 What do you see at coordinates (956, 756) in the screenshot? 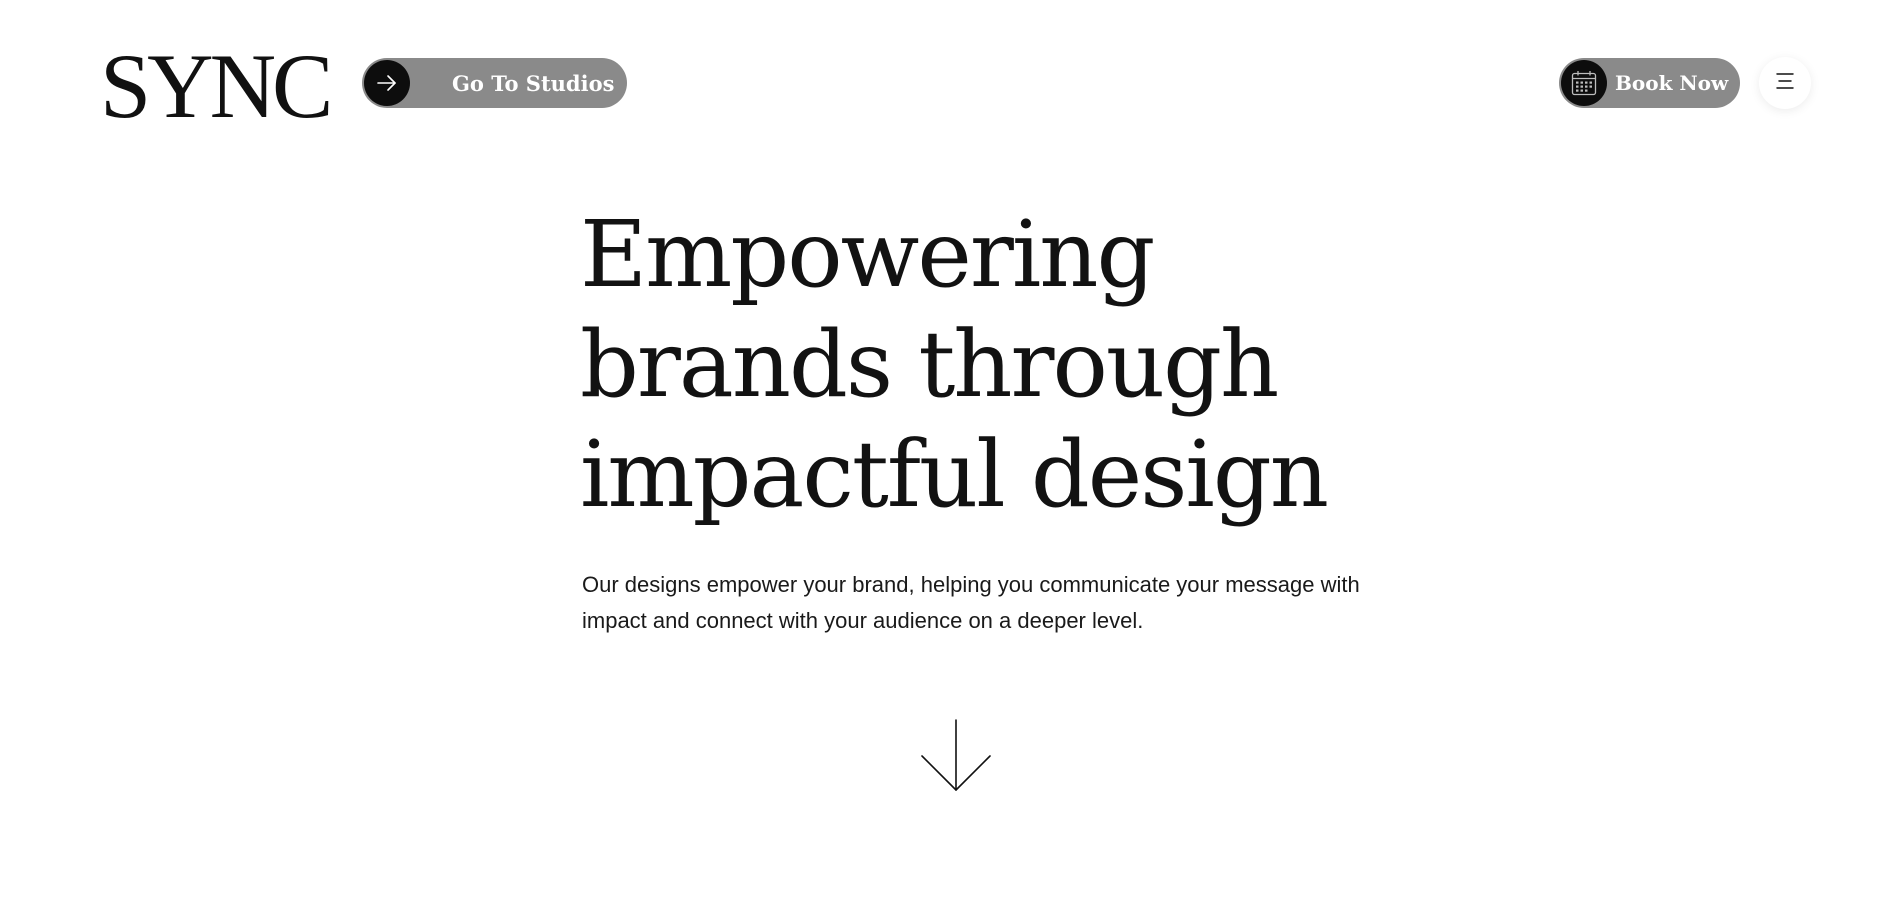
I see `arrow-down-icon` at bounding box center [956, 756].